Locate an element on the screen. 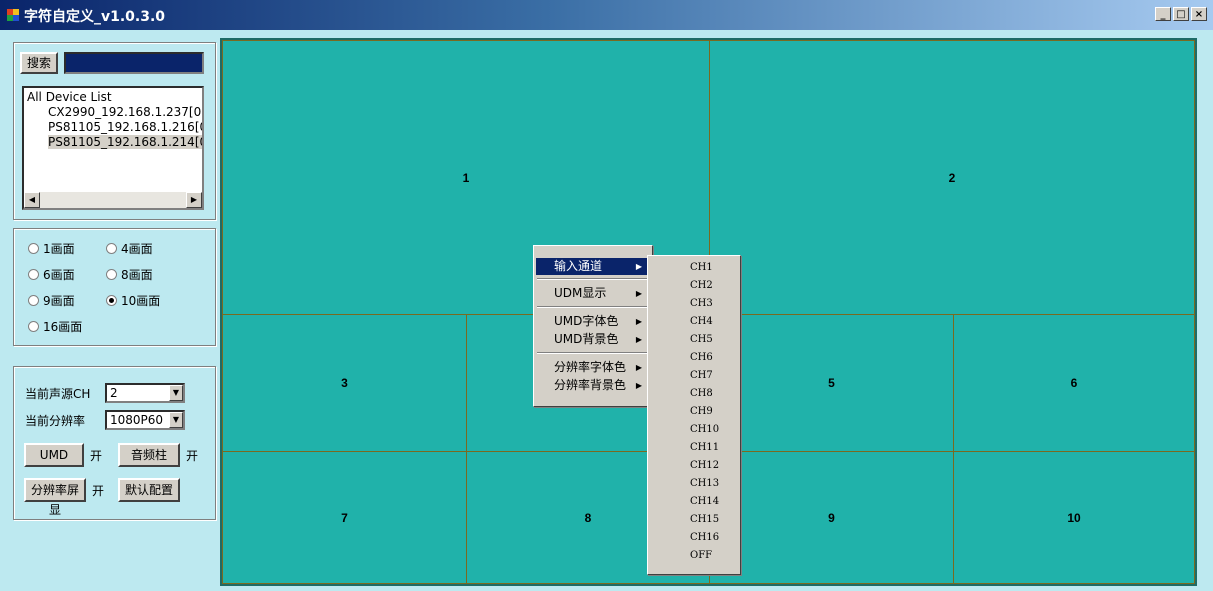  device-list-item: PS81105_192.168.1.216[0 is located at coordinates (125, 127).